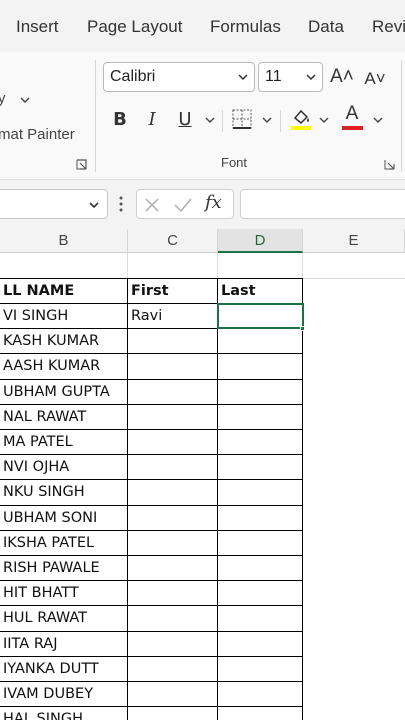 This screenshot has width=405, height=720. I want to click on column-header-e: E, so click(354, 241).